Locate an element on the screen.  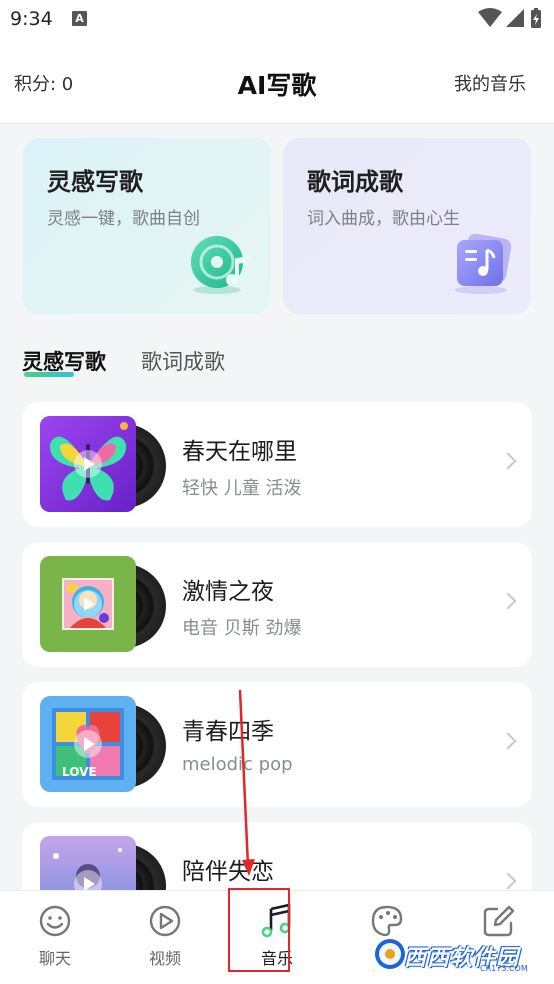
song-title: 激情之夜 is located at coordinates (228, 592).